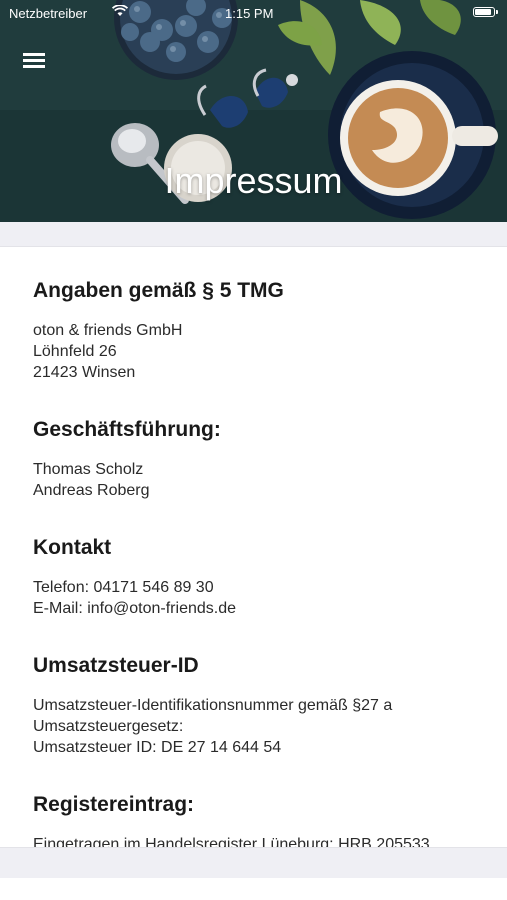 The width and height of the screenshot is (507, 900). Describe the element at coordinates (114, 804) in the screenshot. I see `section-title: Registereintrag:` at that location.